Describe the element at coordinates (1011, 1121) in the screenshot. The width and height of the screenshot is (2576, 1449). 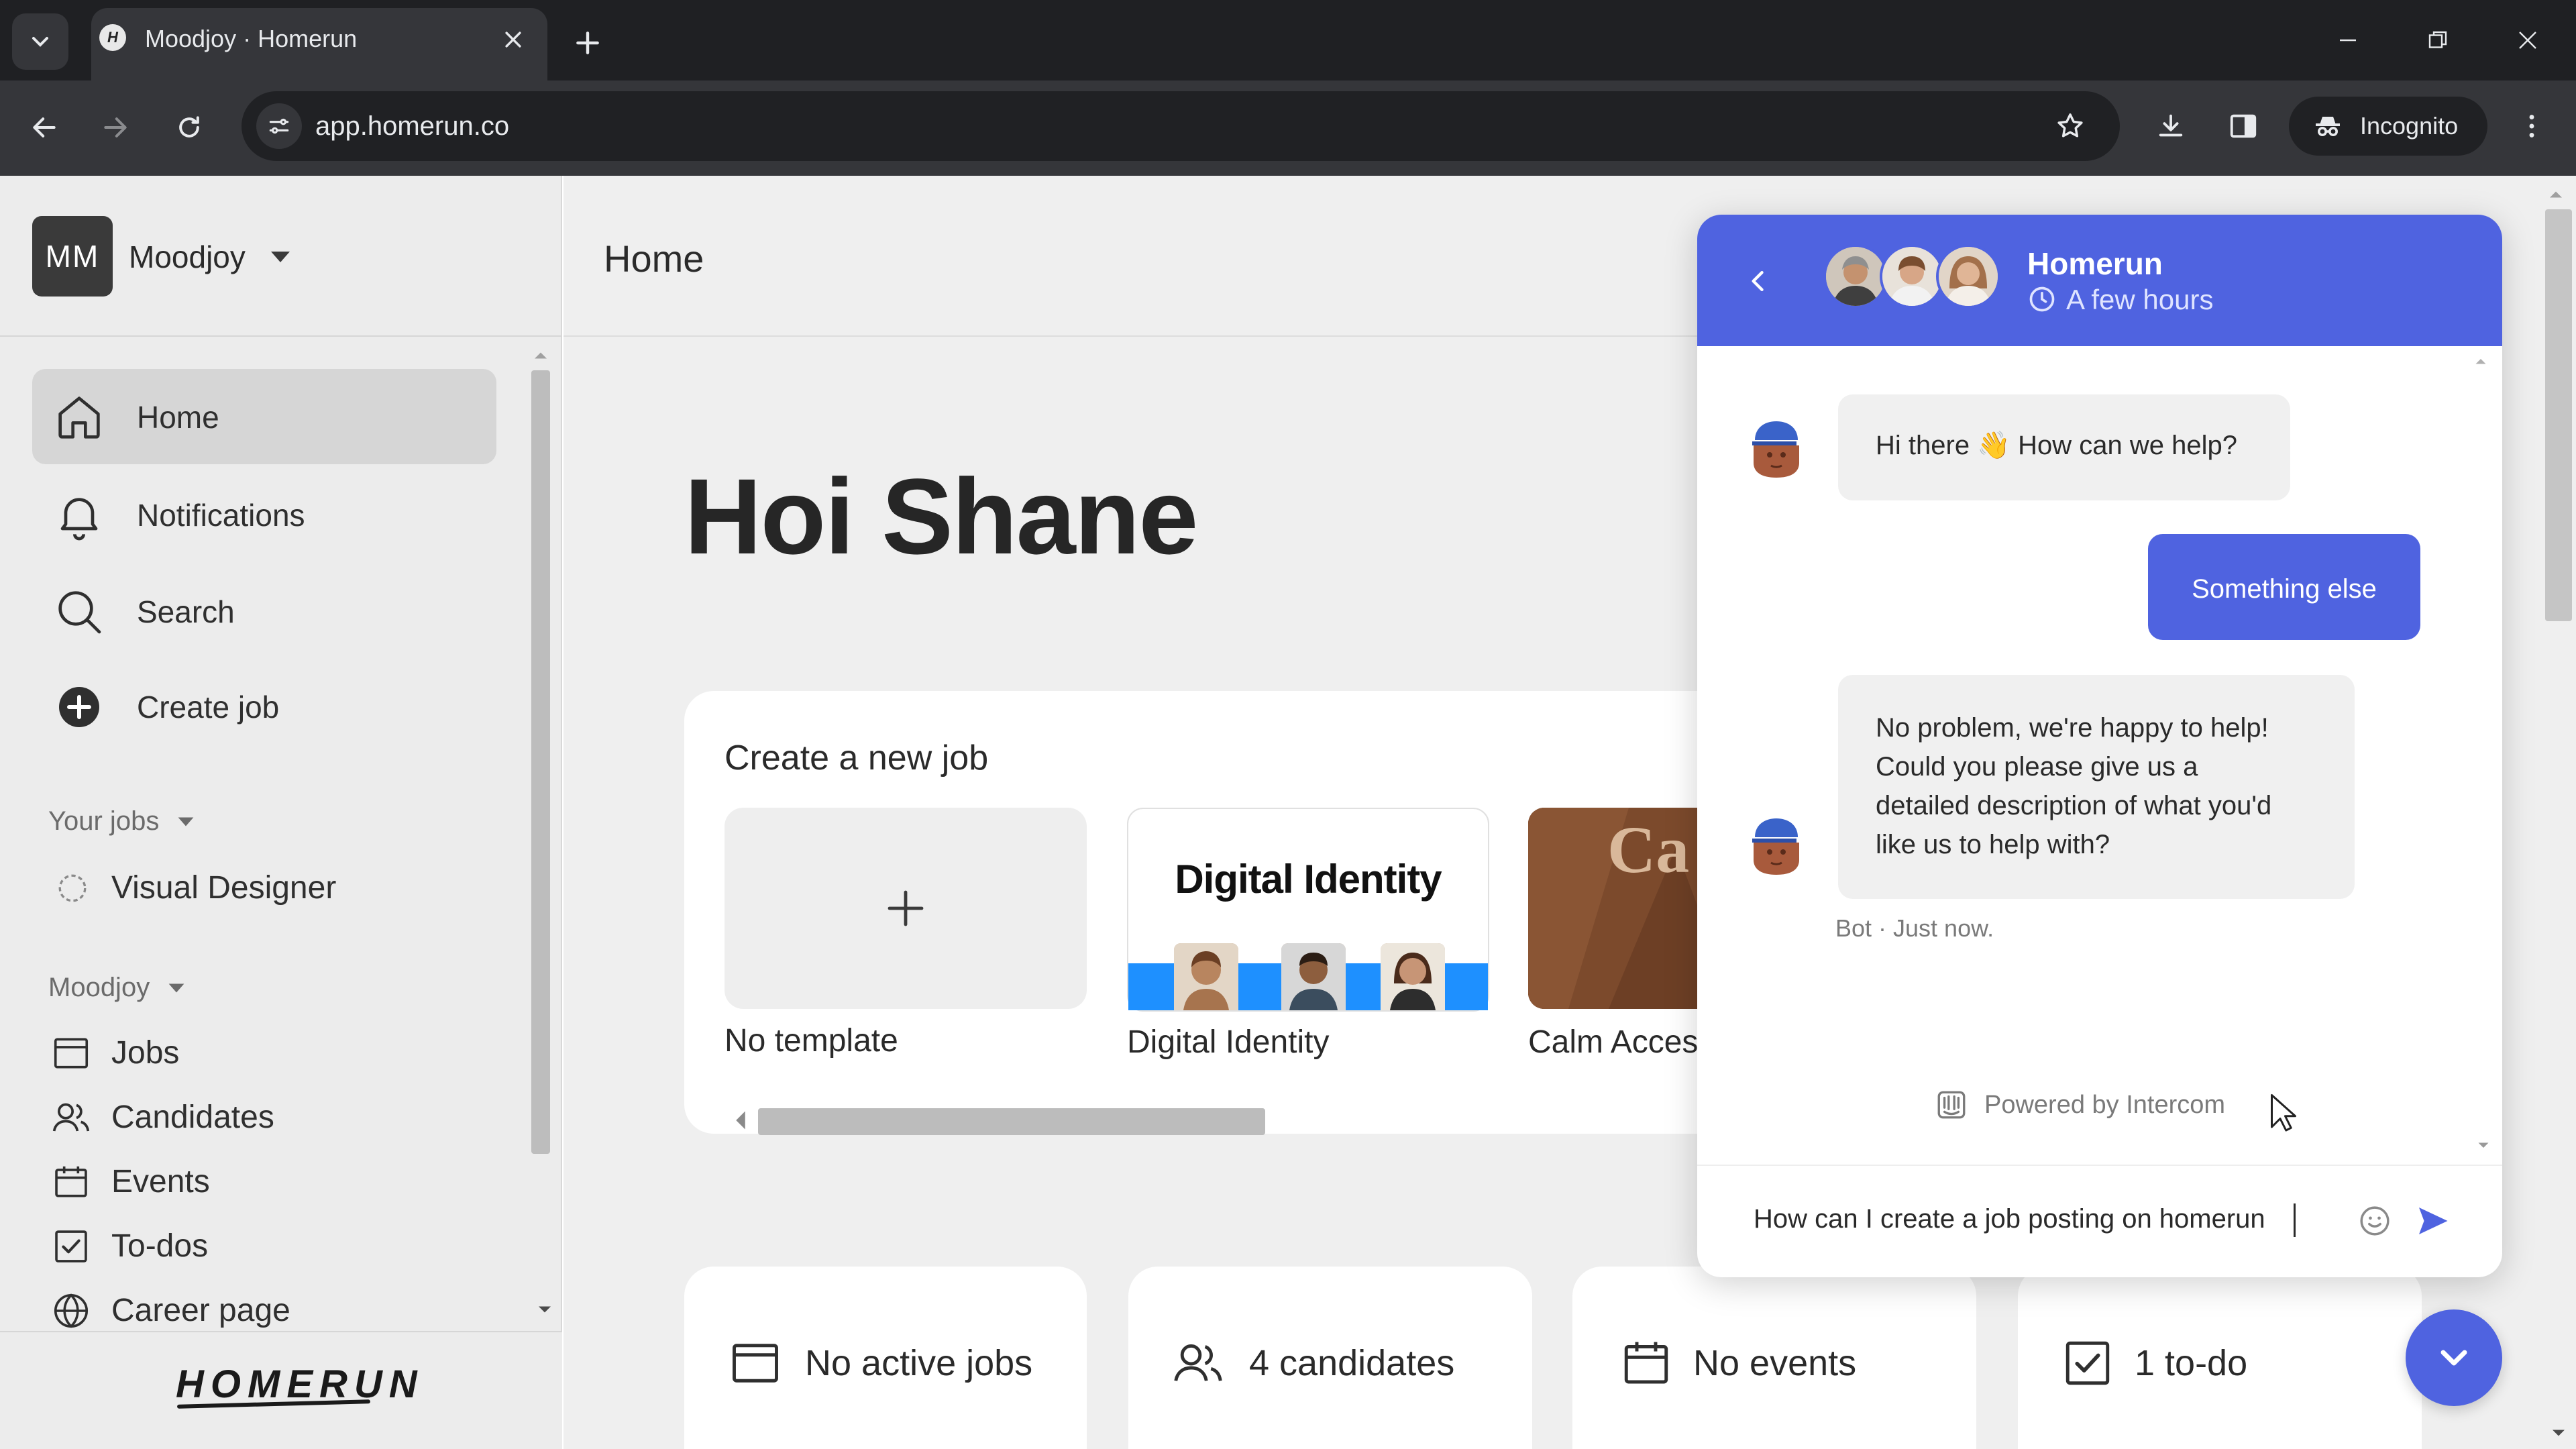
I see `templates-scrollbar-thumb` at that location.